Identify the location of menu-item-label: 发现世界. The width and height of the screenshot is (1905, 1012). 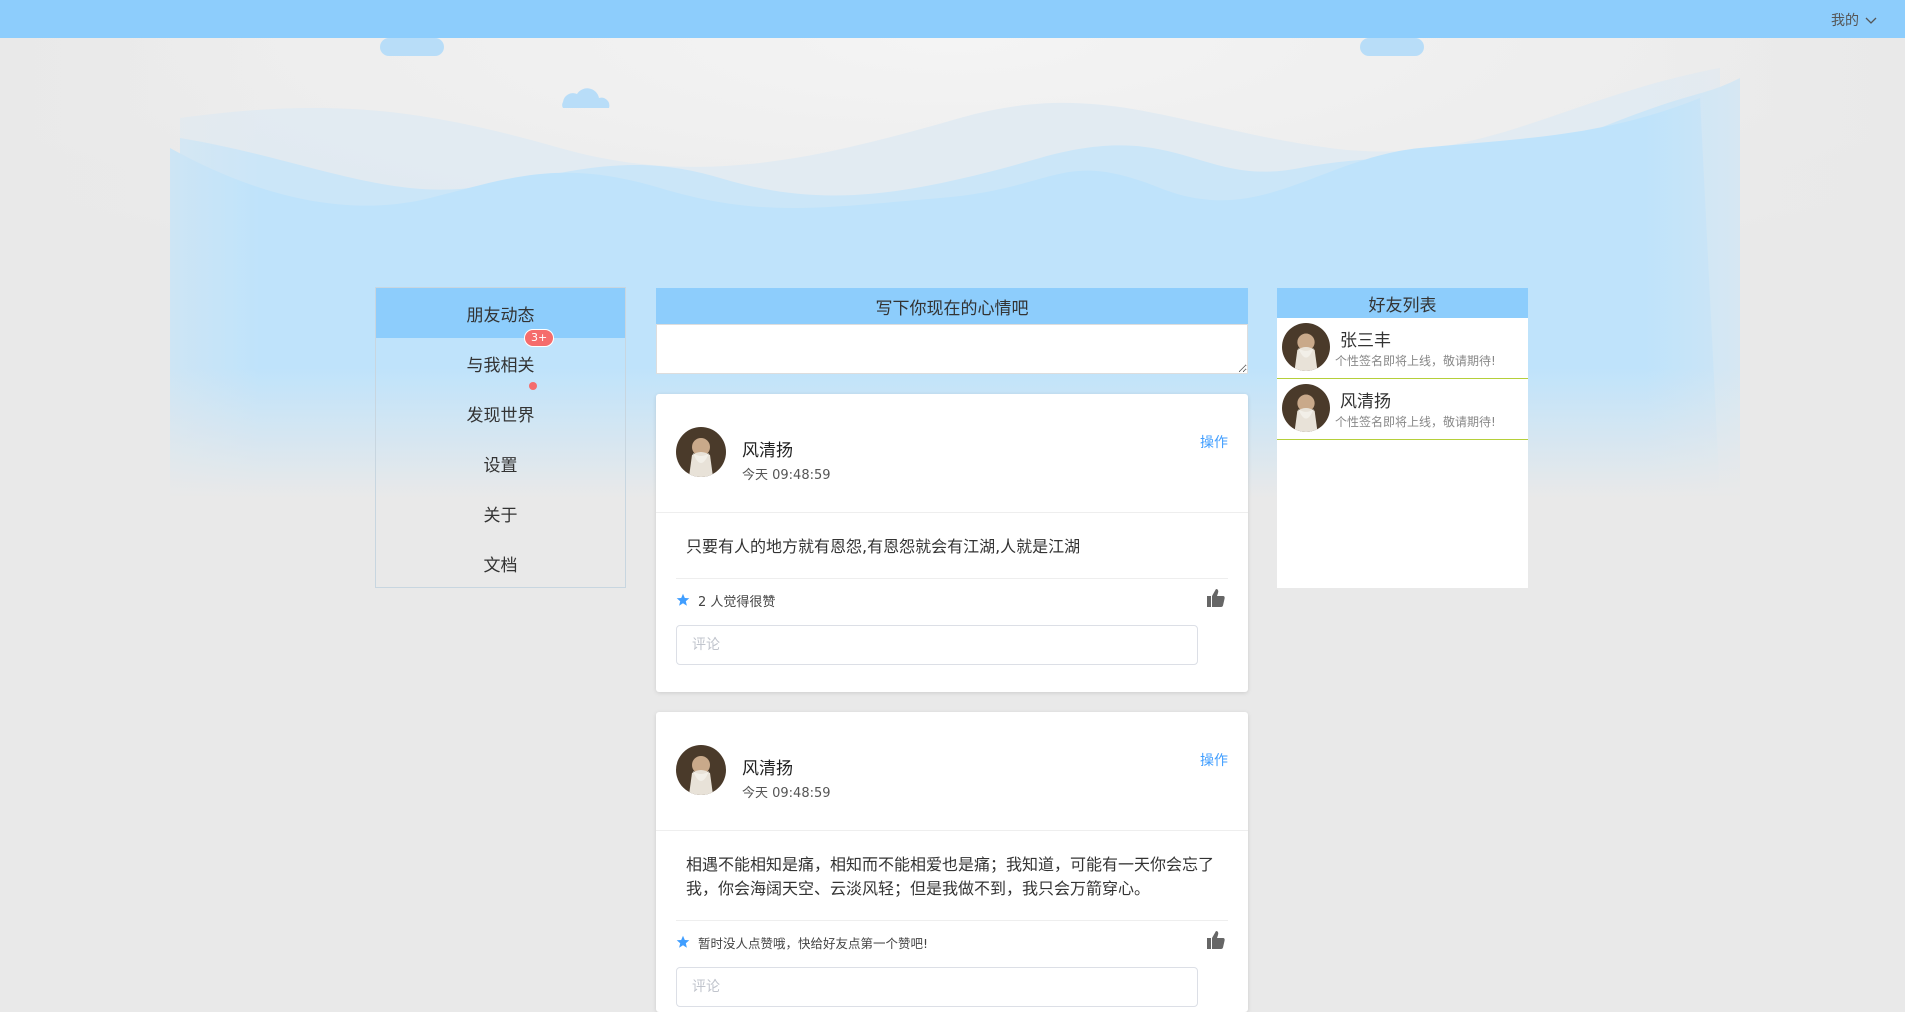
(500, 415).